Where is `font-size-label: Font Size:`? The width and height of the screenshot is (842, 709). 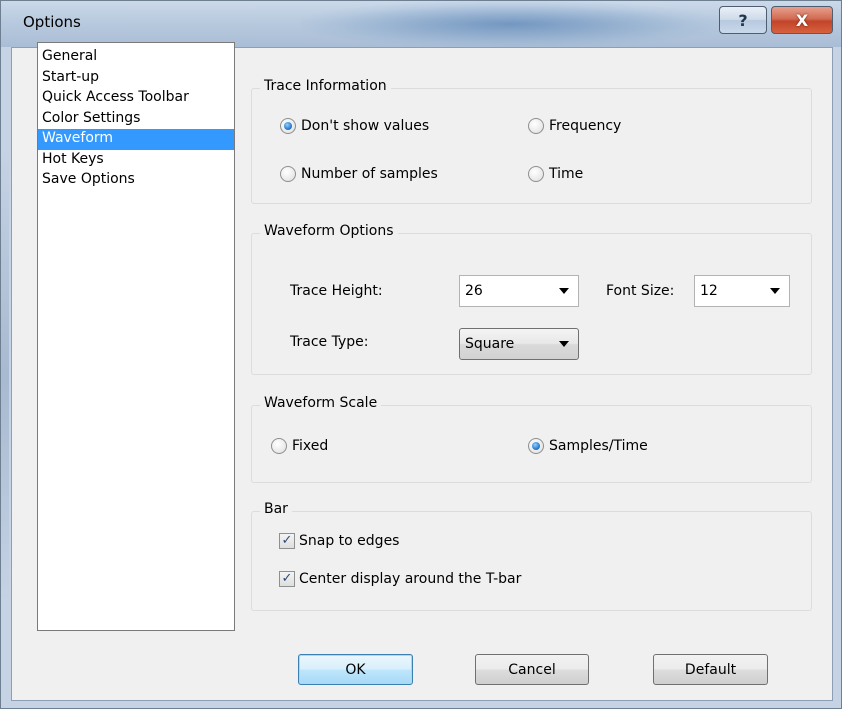
font-size-label: Font Size: is located at coordinates (640, 291).